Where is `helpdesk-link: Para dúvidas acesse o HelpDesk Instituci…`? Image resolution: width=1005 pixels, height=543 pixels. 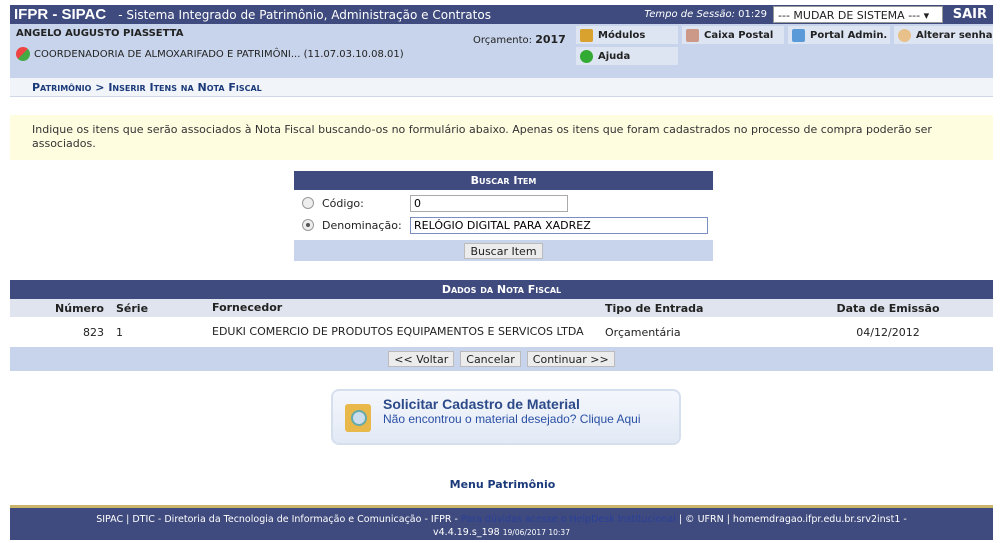
helpdesk-link: Para dúvidas acesse o HelpDesk Instituci… is located at coordinates (568, 519).